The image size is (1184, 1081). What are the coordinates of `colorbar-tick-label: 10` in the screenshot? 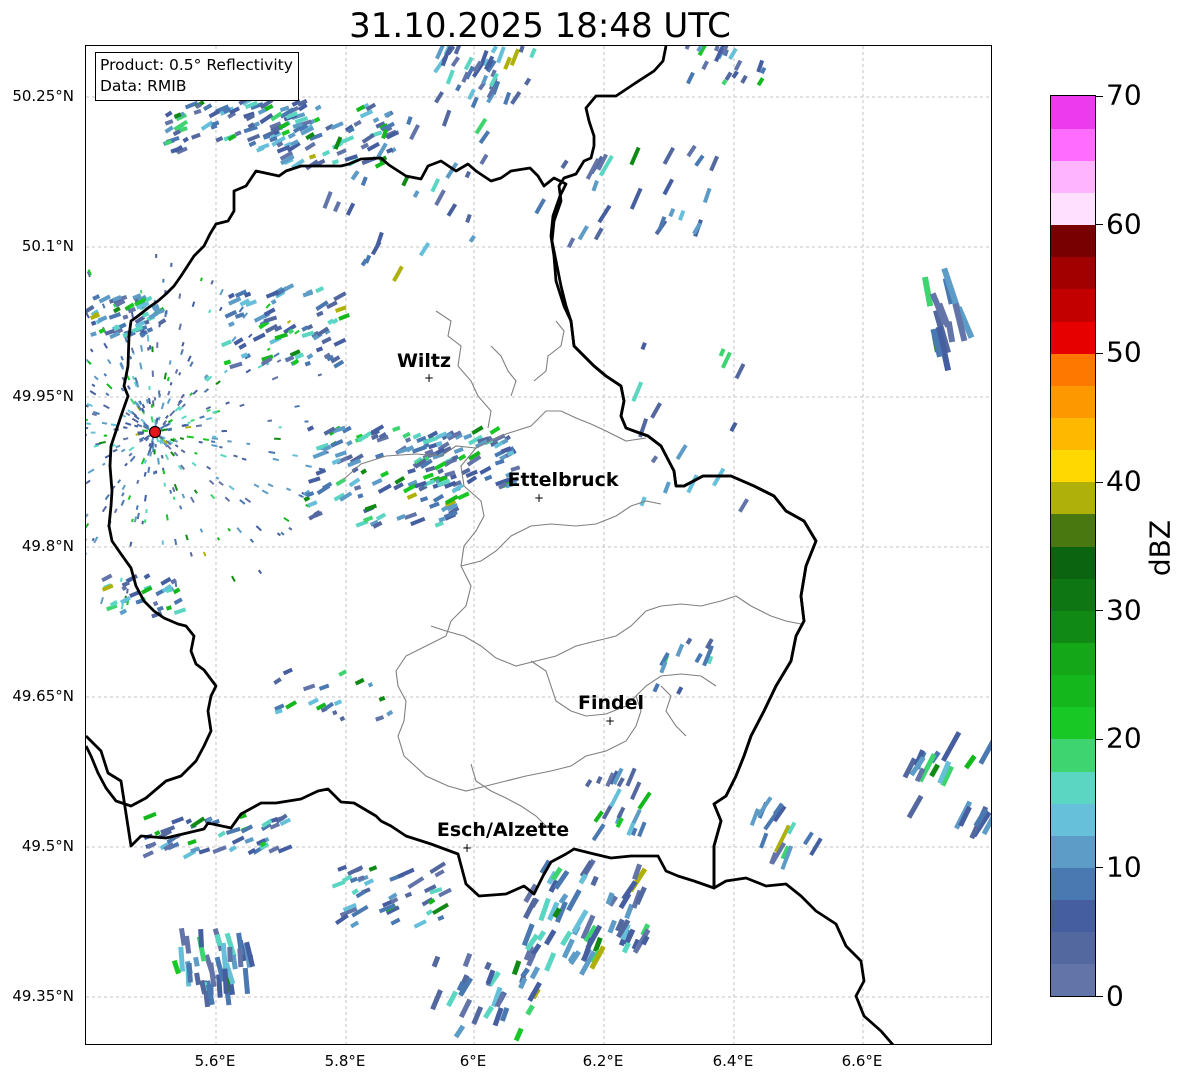 It's located at (1124, 867).